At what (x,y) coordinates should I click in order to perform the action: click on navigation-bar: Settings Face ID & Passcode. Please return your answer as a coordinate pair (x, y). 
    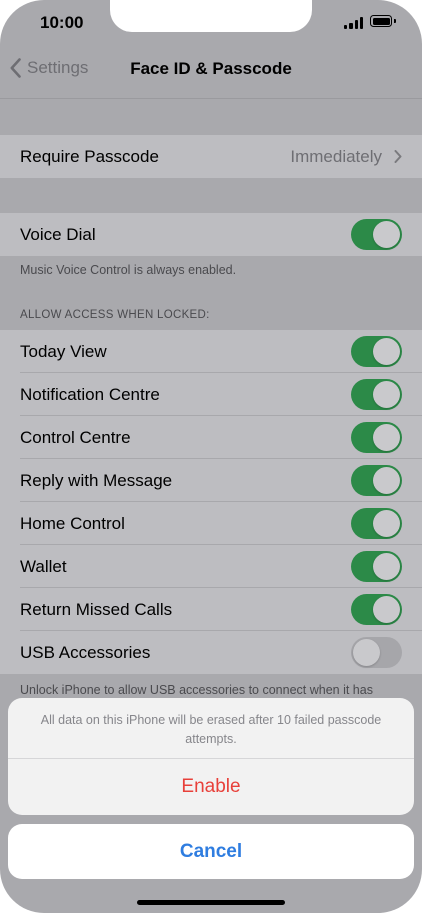
    Looking at the image, I should click on (211, 68).